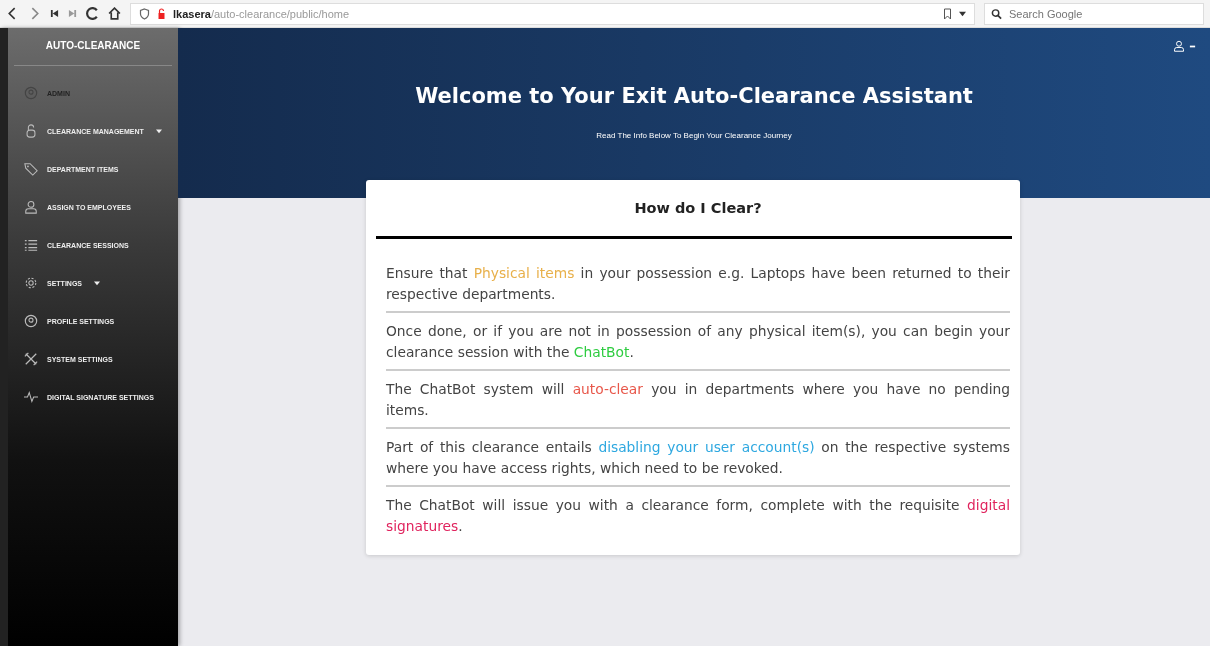 This screenshot has width=1210, height=646. Describe the element at coordinates (72, 13) in the screenshot. I see `skip-forward-icon` at that location.